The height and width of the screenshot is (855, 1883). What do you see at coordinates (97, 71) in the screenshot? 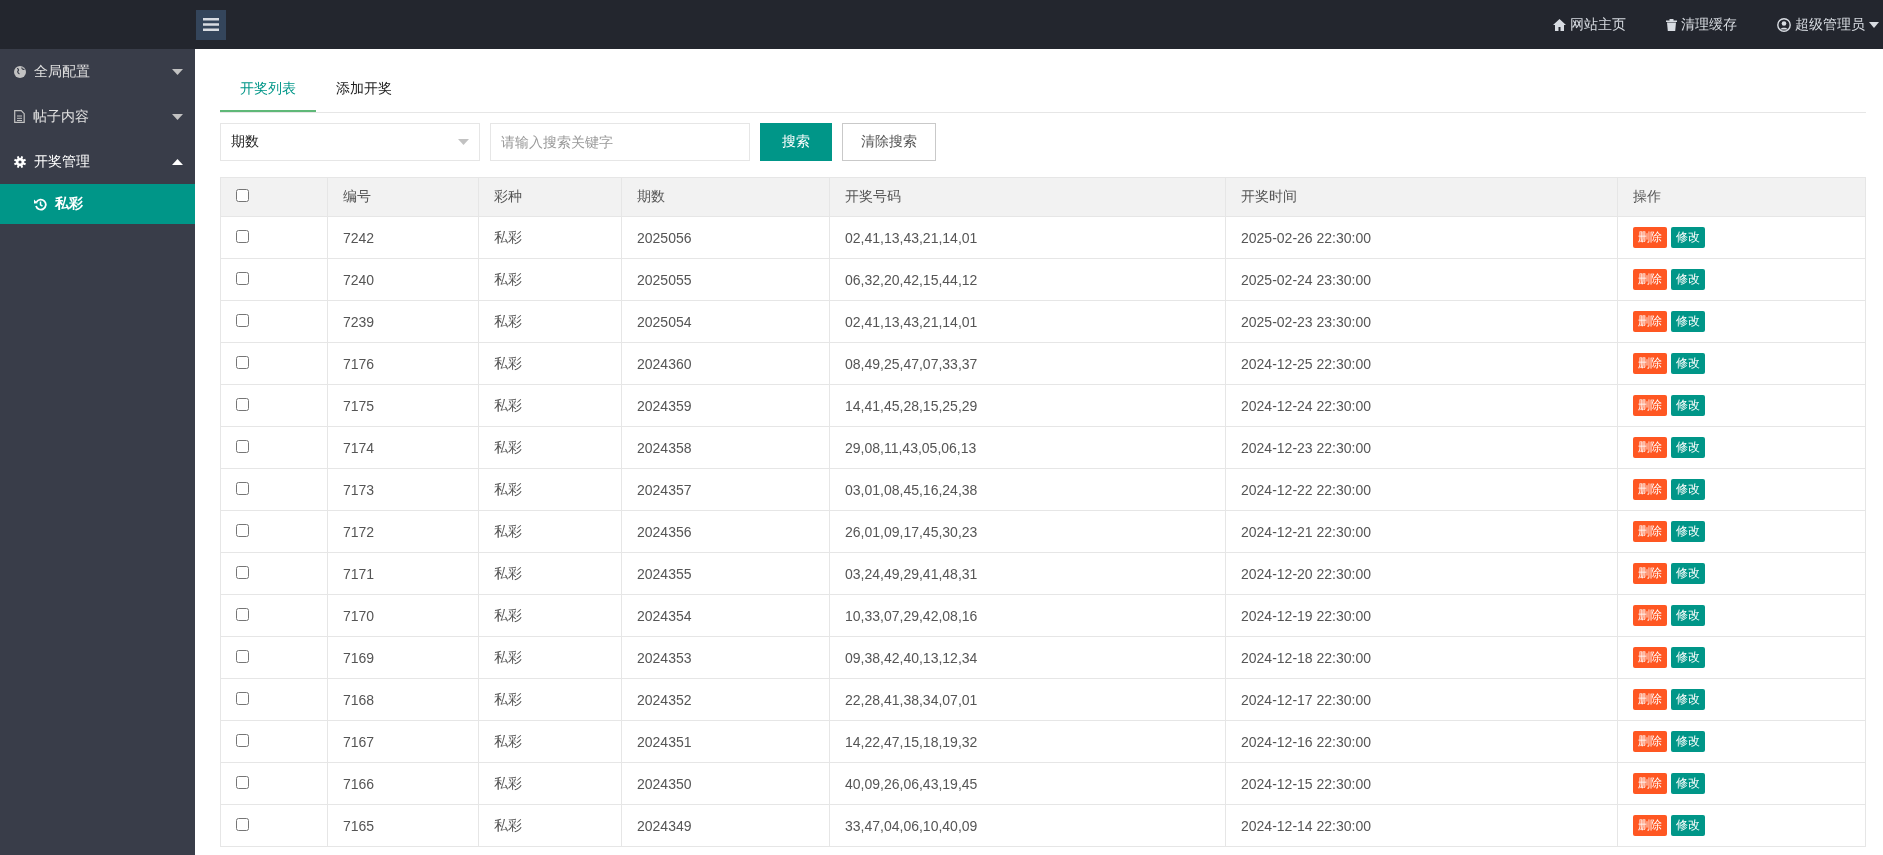
I see `sidebar-item: 全局配置` at bounding box center [97, 71].